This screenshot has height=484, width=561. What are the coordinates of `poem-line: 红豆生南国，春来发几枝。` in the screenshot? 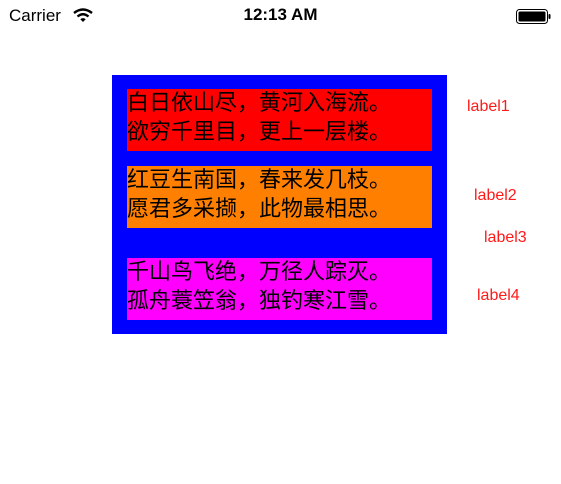 It's located at (259, 180).